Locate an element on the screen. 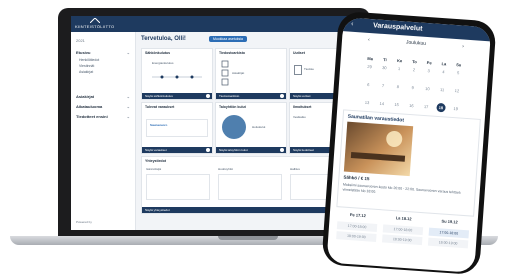 The width and height of the screenshot is (508, 275). card-footer-link: Tiedostoarkisto is located at coordinates (251, 96).